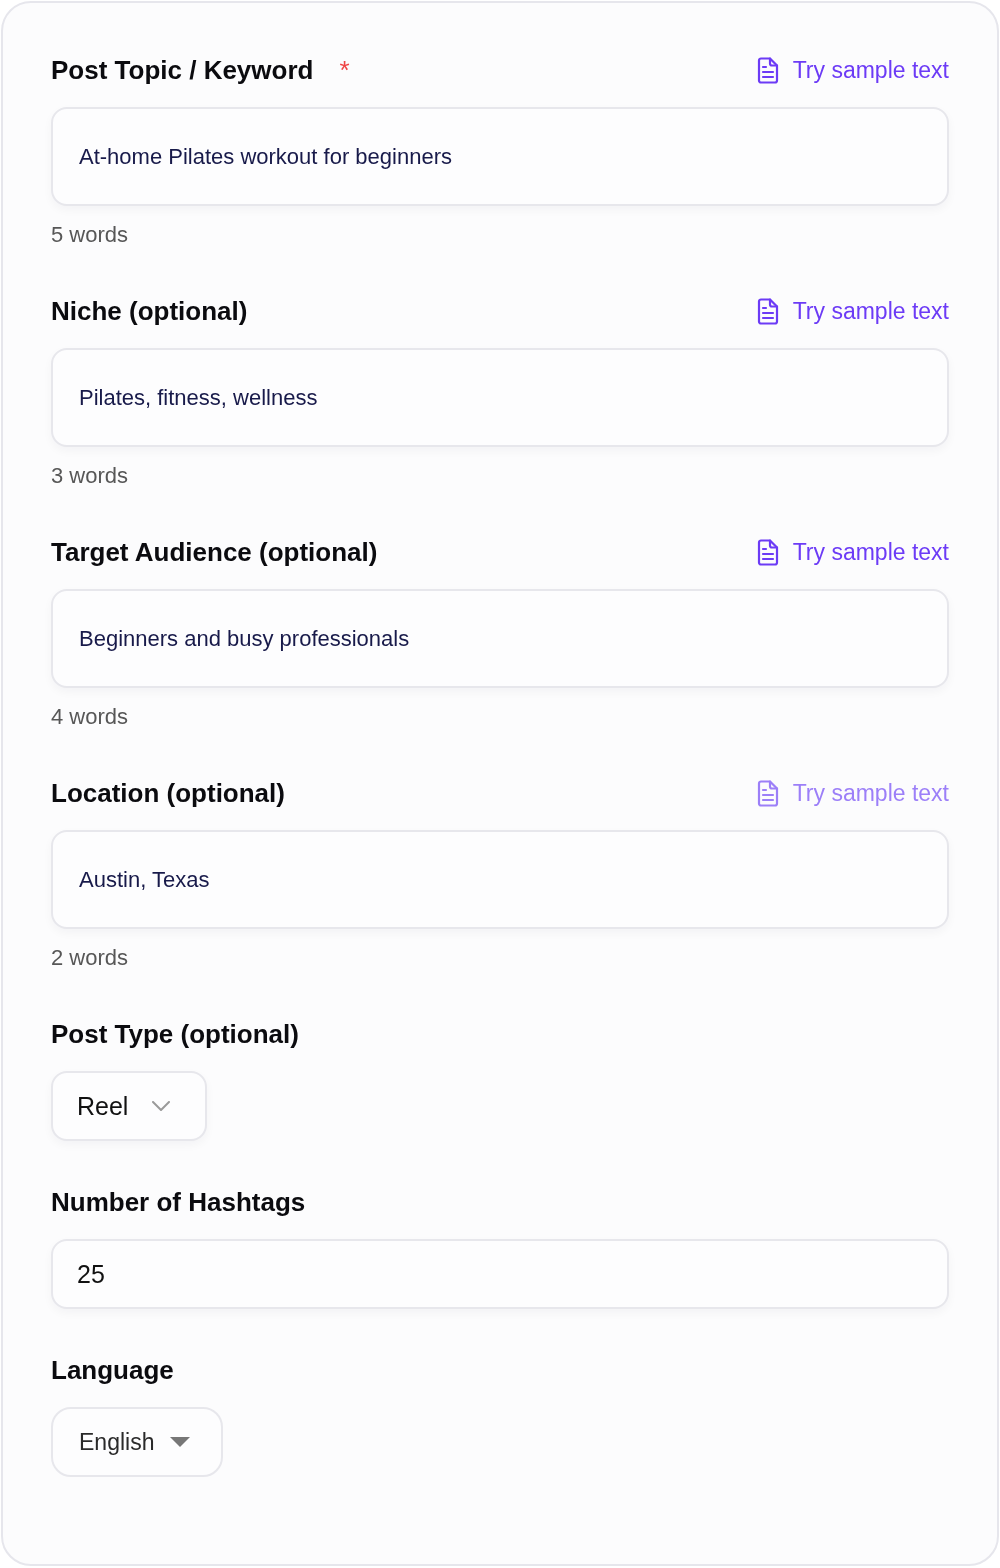 The height and width of the screenshot is (1568, 1000). What do you see at coordinates (90, 958) in the screenshot?
I see `word-count: 2 words` at bounding box center [90, 958].